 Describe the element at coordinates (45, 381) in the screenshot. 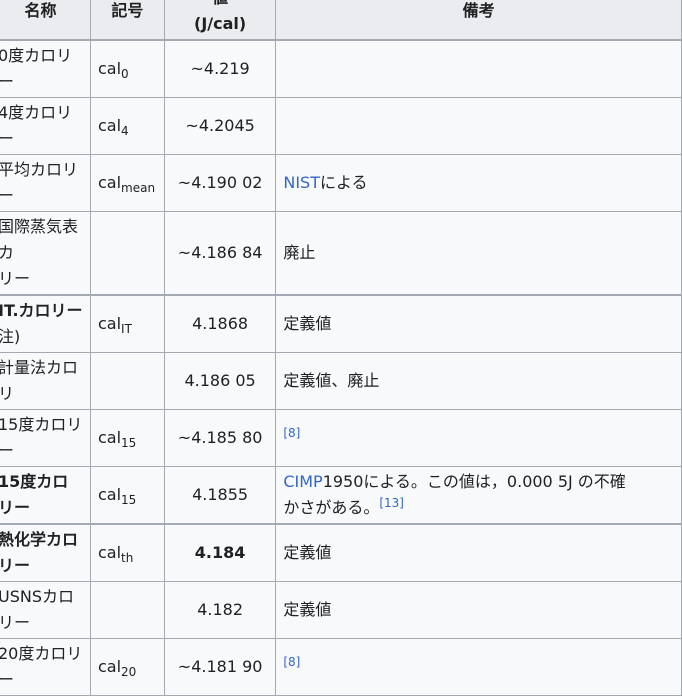

I see `row-name: 計量法カロリ` at that location.